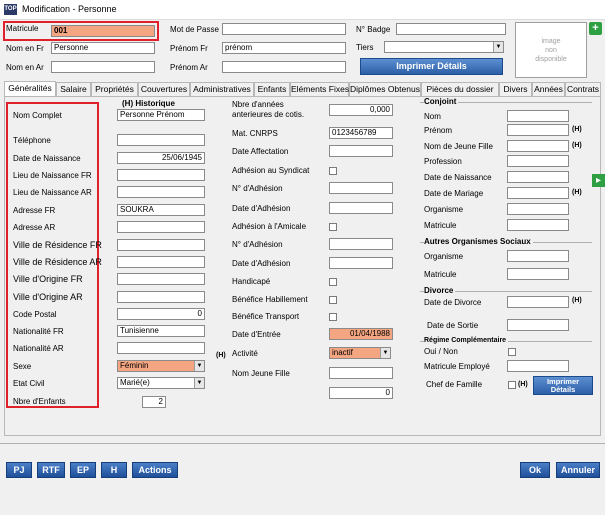  I want to click on conjoint-organisme-input, so click(538, 209).